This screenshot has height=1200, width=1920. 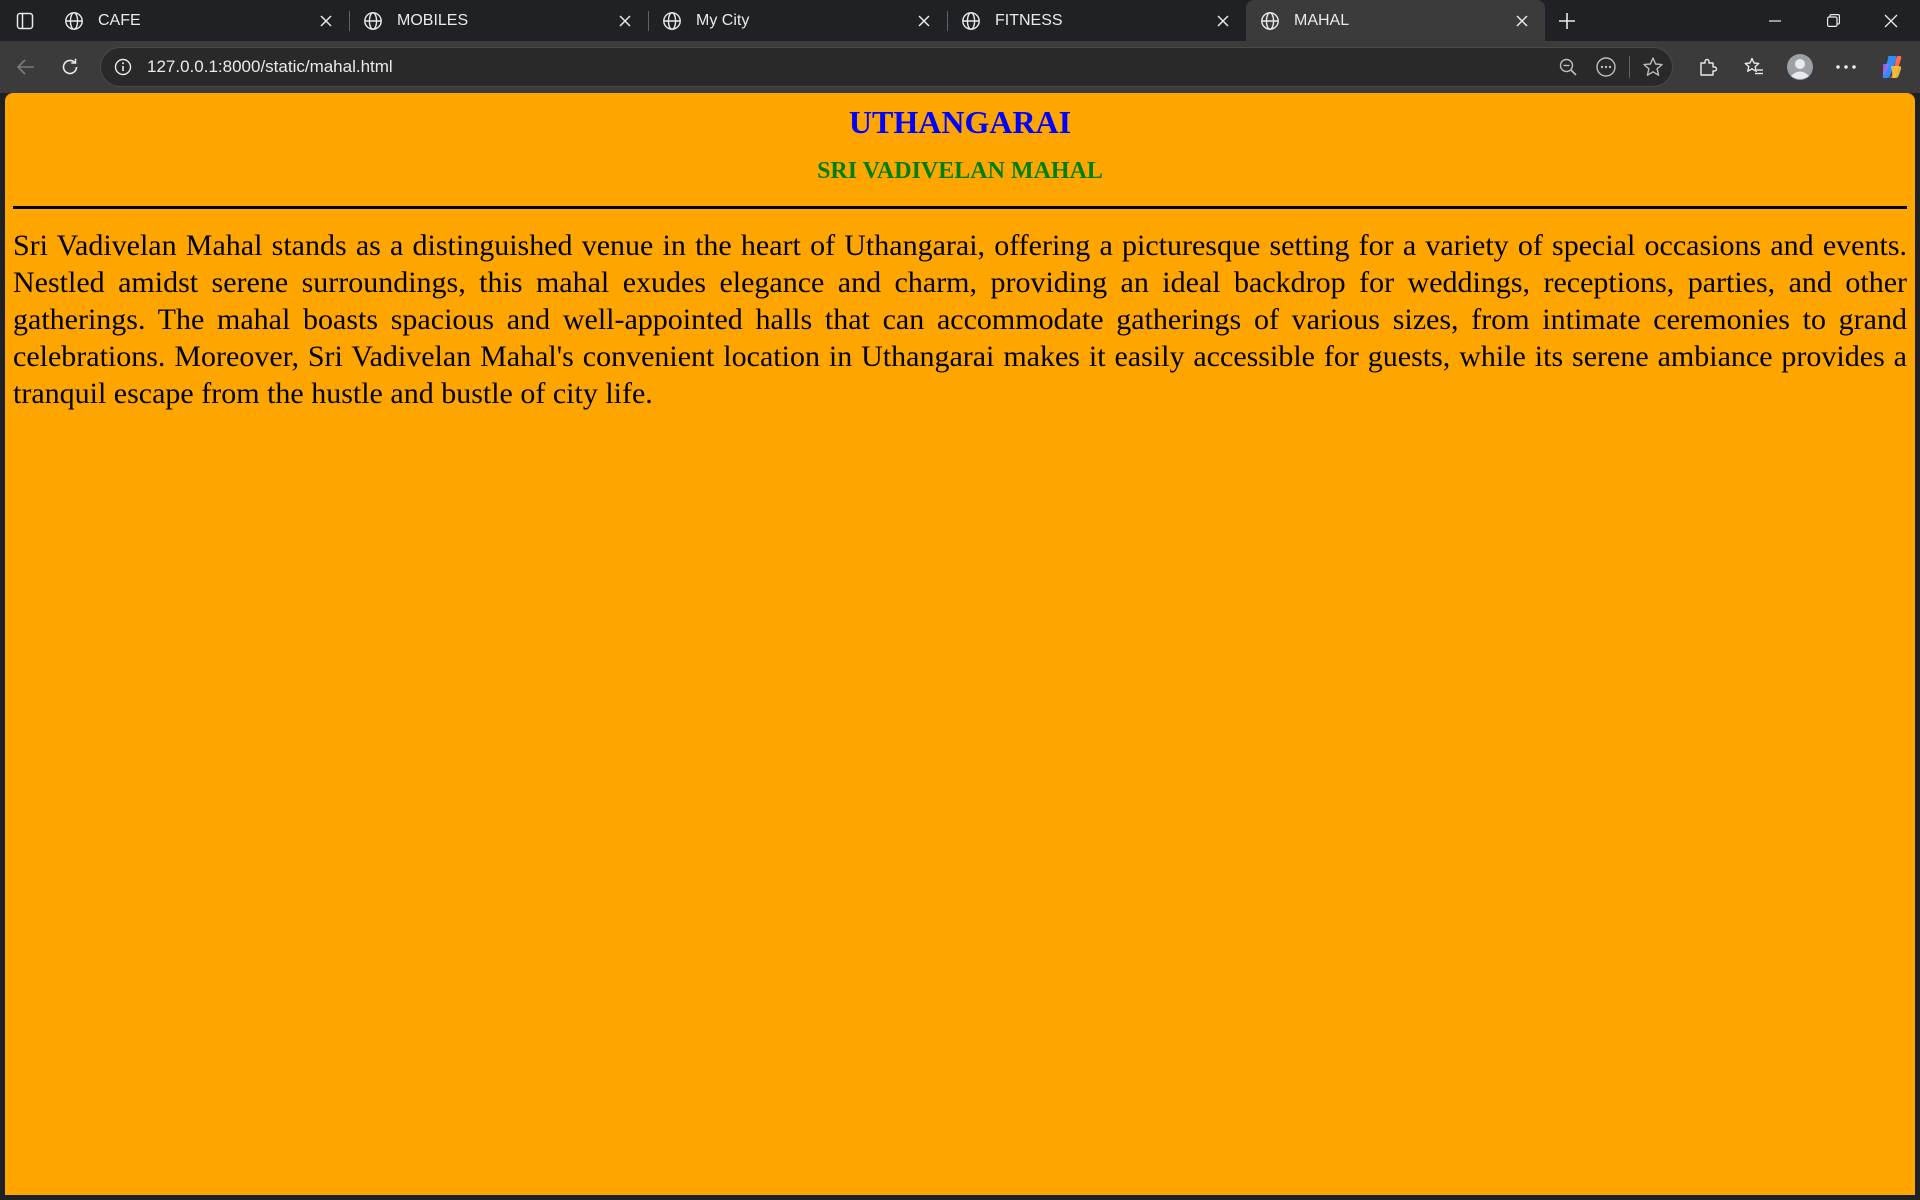 I want to click on favorites-list-icon, so click(x=1753, y=66).